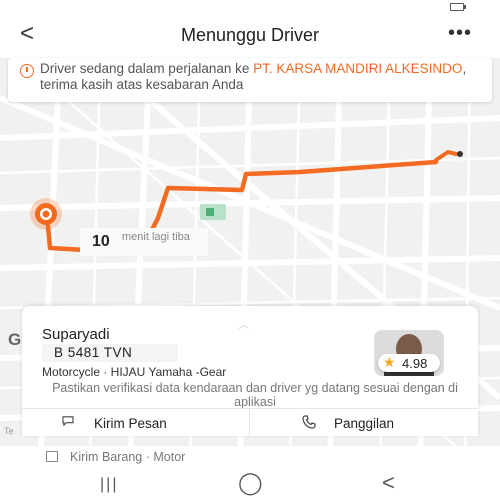 The image size is (500, 500). Describe the element at coordinates (415, 363) in the screenshot. I see `rating-value: 4.98` at that location.